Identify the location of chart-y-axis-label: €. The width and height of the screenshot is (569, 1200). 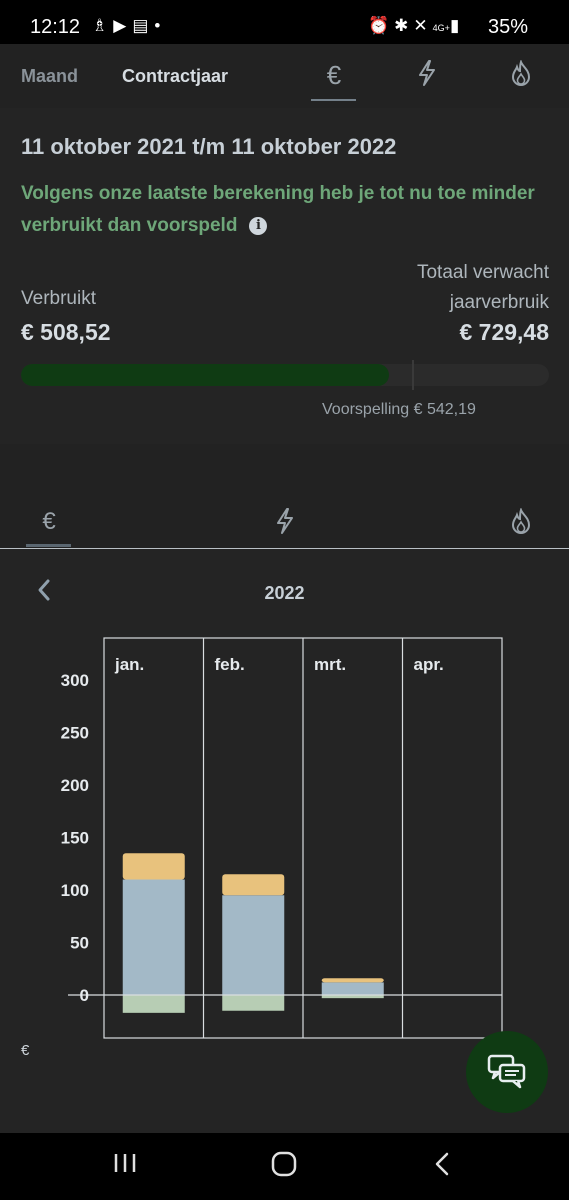
(25, 1050).